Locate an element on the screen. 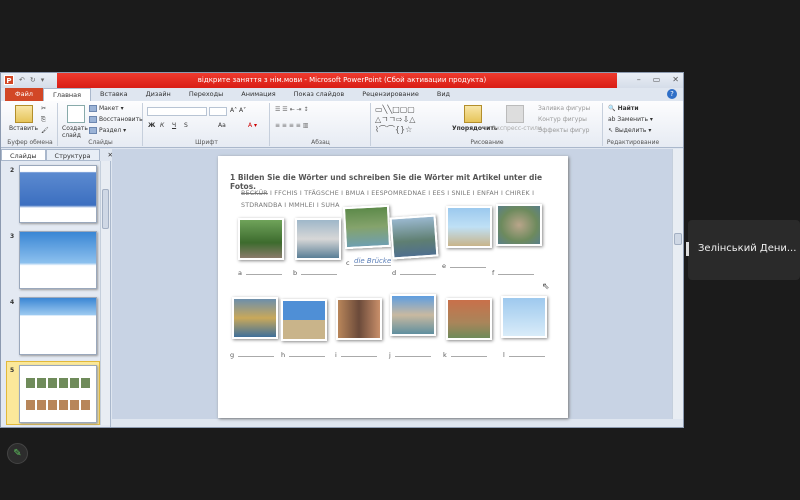 The image size is (800, 500). clipboard-group: Вставить ✂ ⎘ 🖌 Буфер обмена is located at coordinates (30, 124).